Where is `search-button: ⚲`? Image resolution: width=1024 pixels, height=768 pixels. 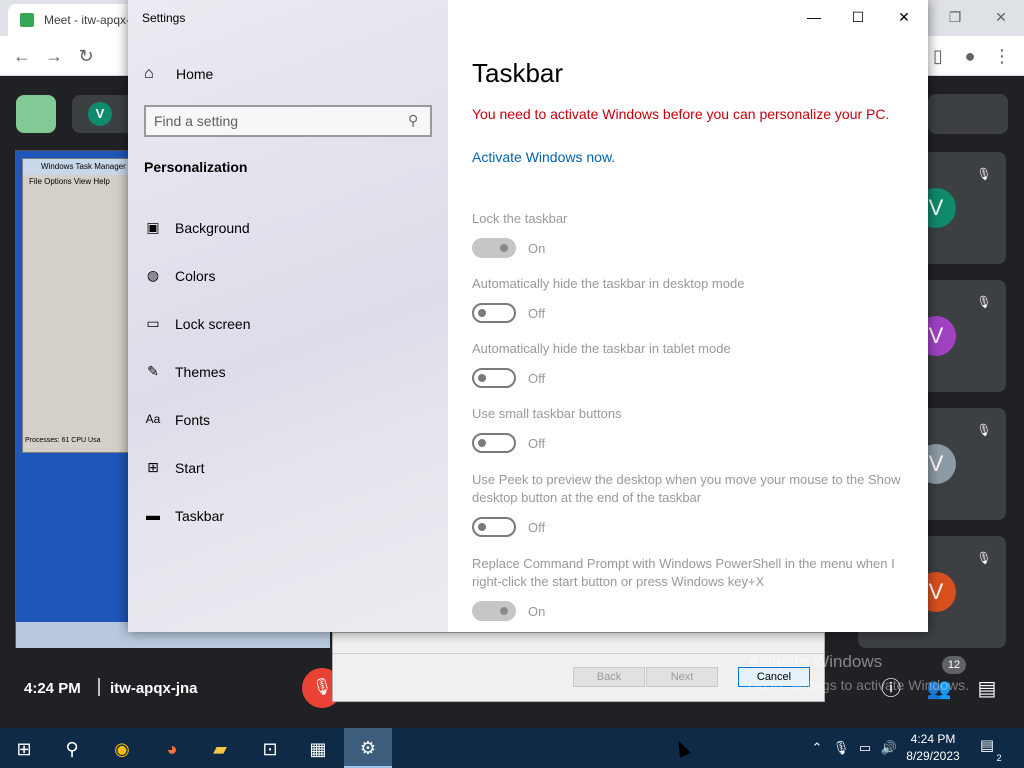
search-button: ⚲ is located at coordinates (72, 750).